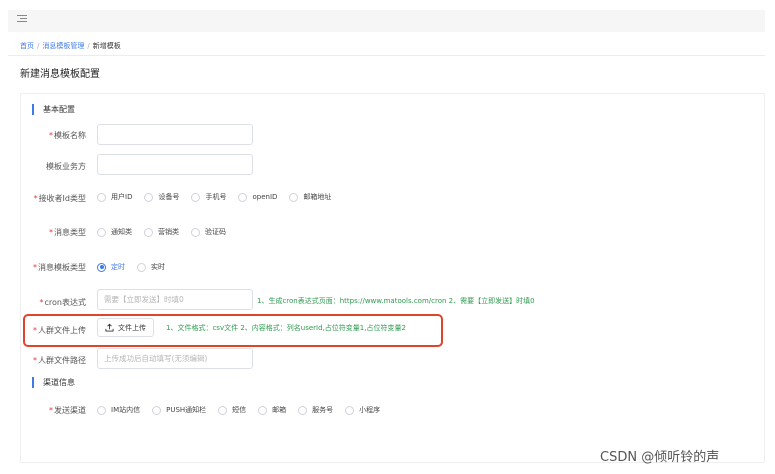  What do you see at coordinates (59, 267) in the screenshot?
I see `template-type-label: *消息模板类型` at bounding box center [59, 267].